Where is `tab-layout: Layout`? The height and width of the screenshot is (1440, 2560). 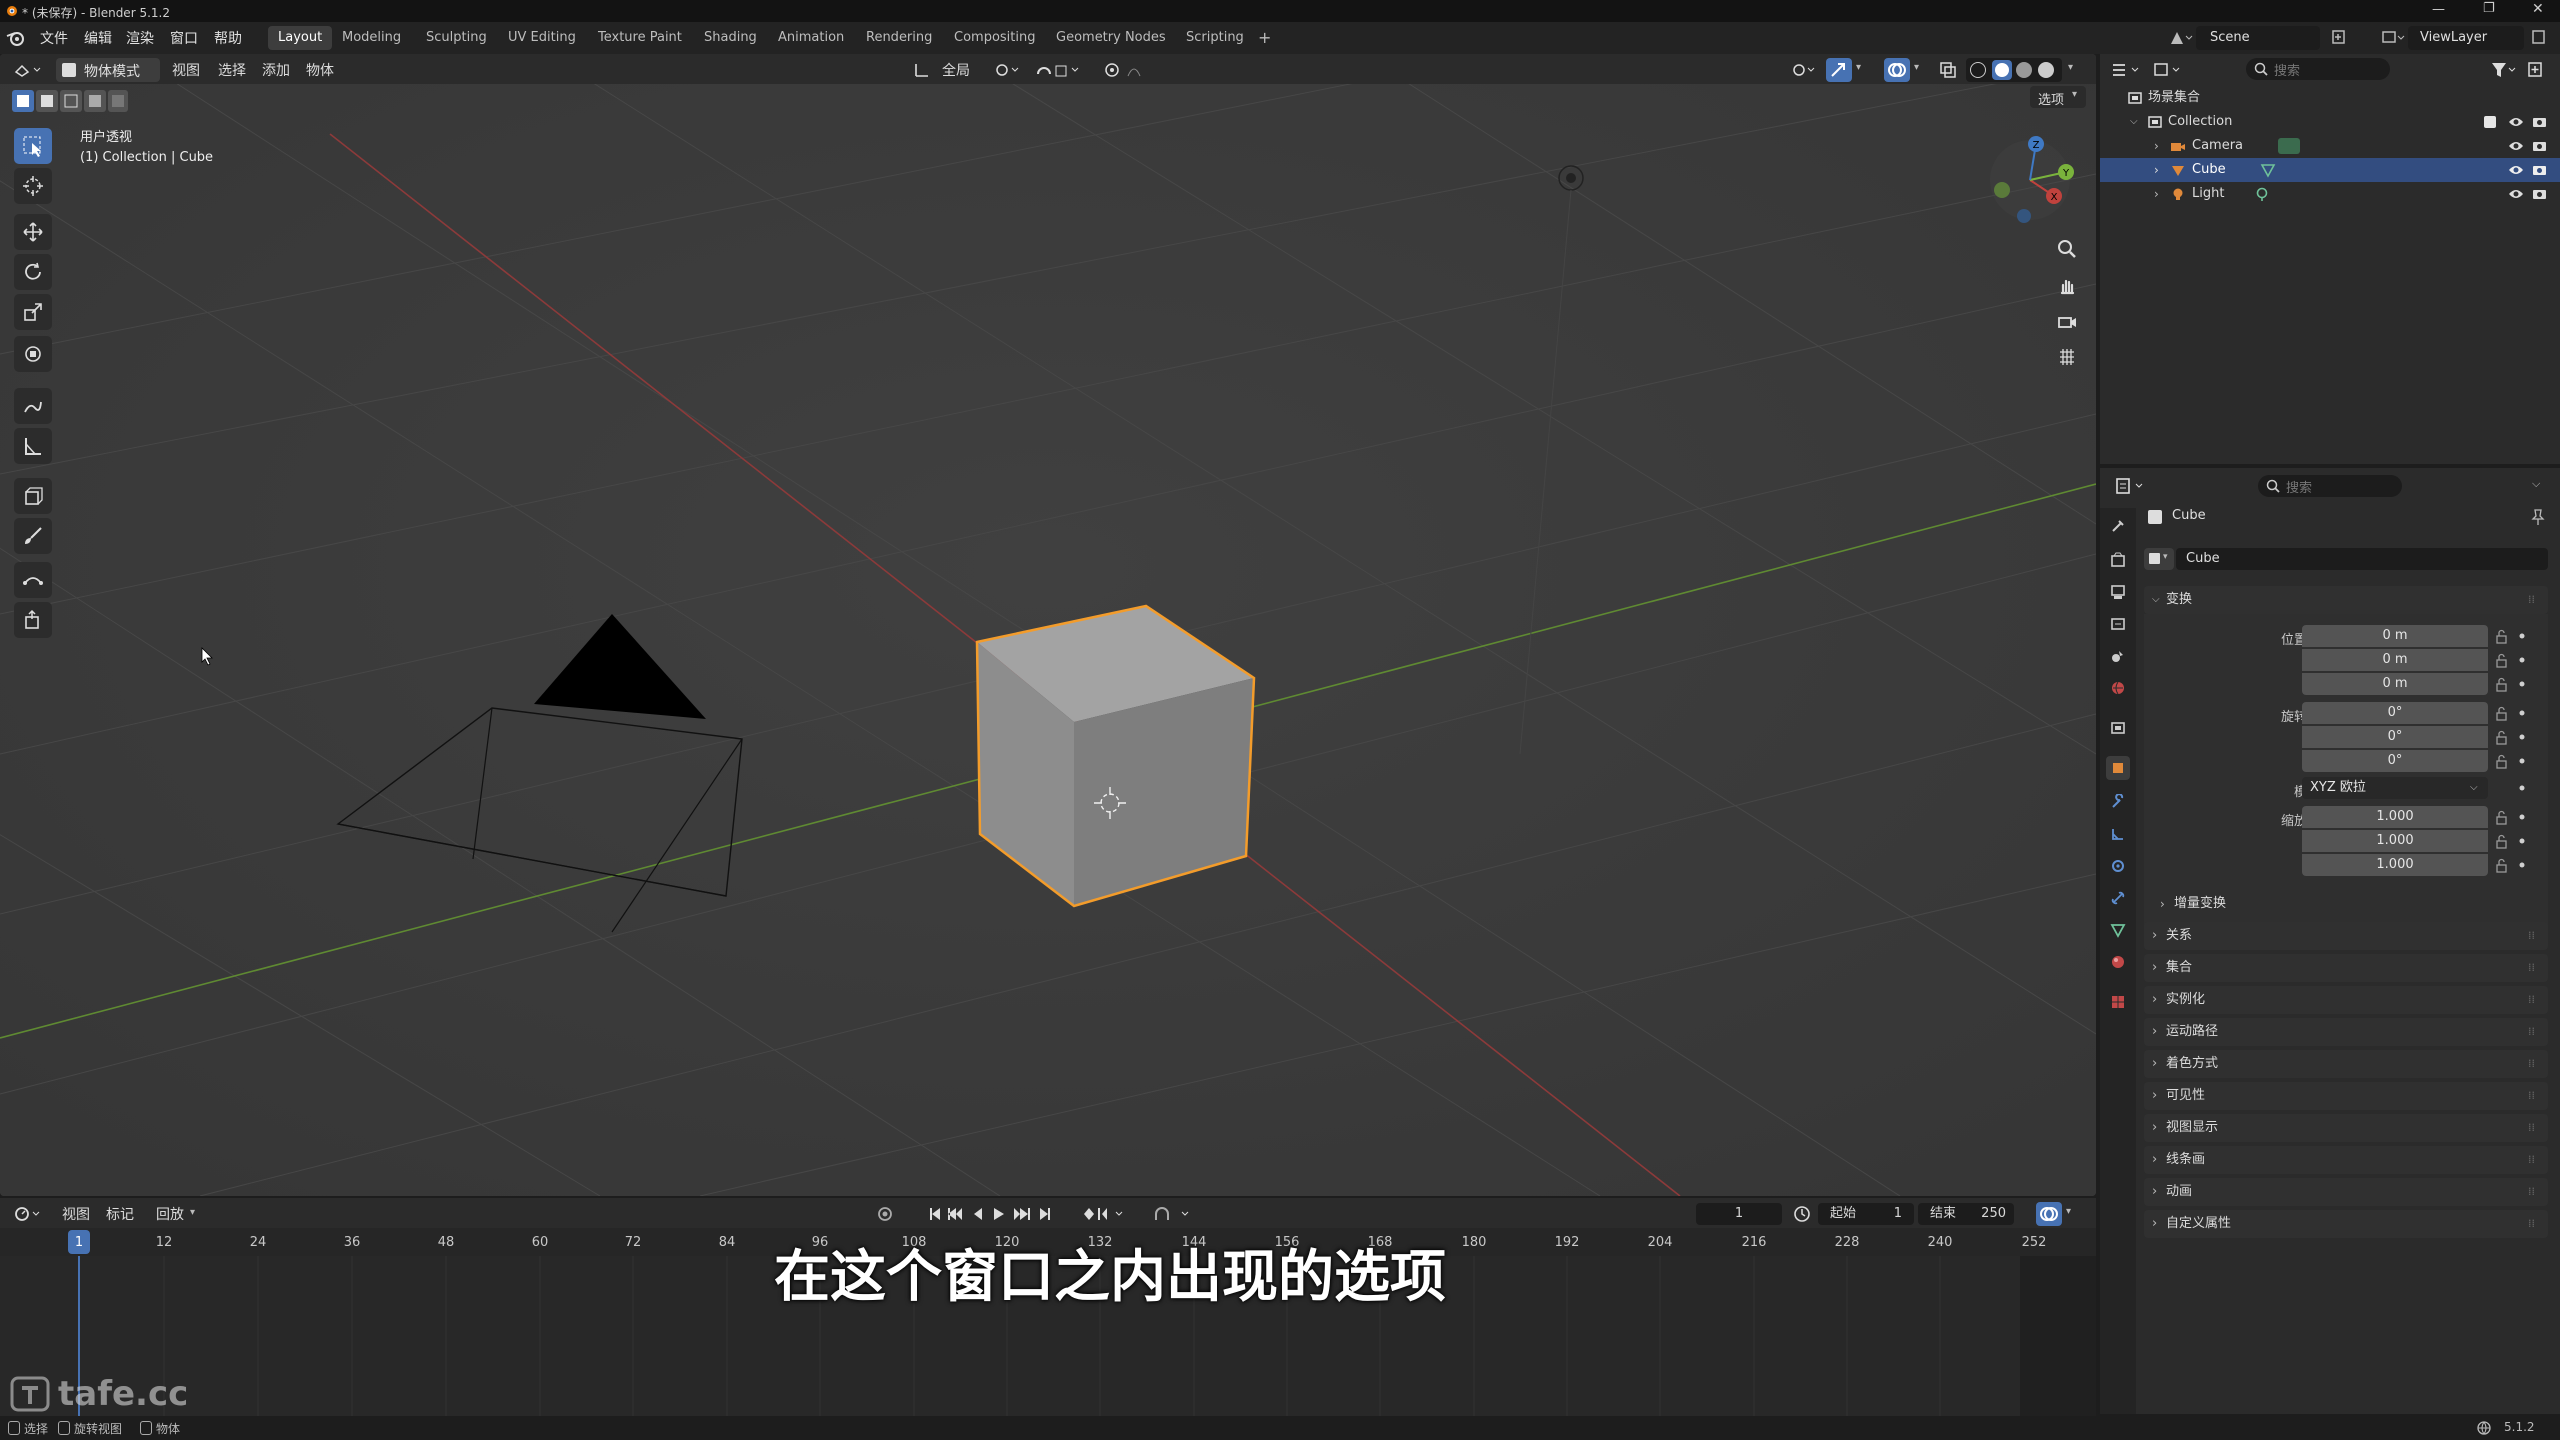
tab-layout: Layout is located at coordinates (300, 38).